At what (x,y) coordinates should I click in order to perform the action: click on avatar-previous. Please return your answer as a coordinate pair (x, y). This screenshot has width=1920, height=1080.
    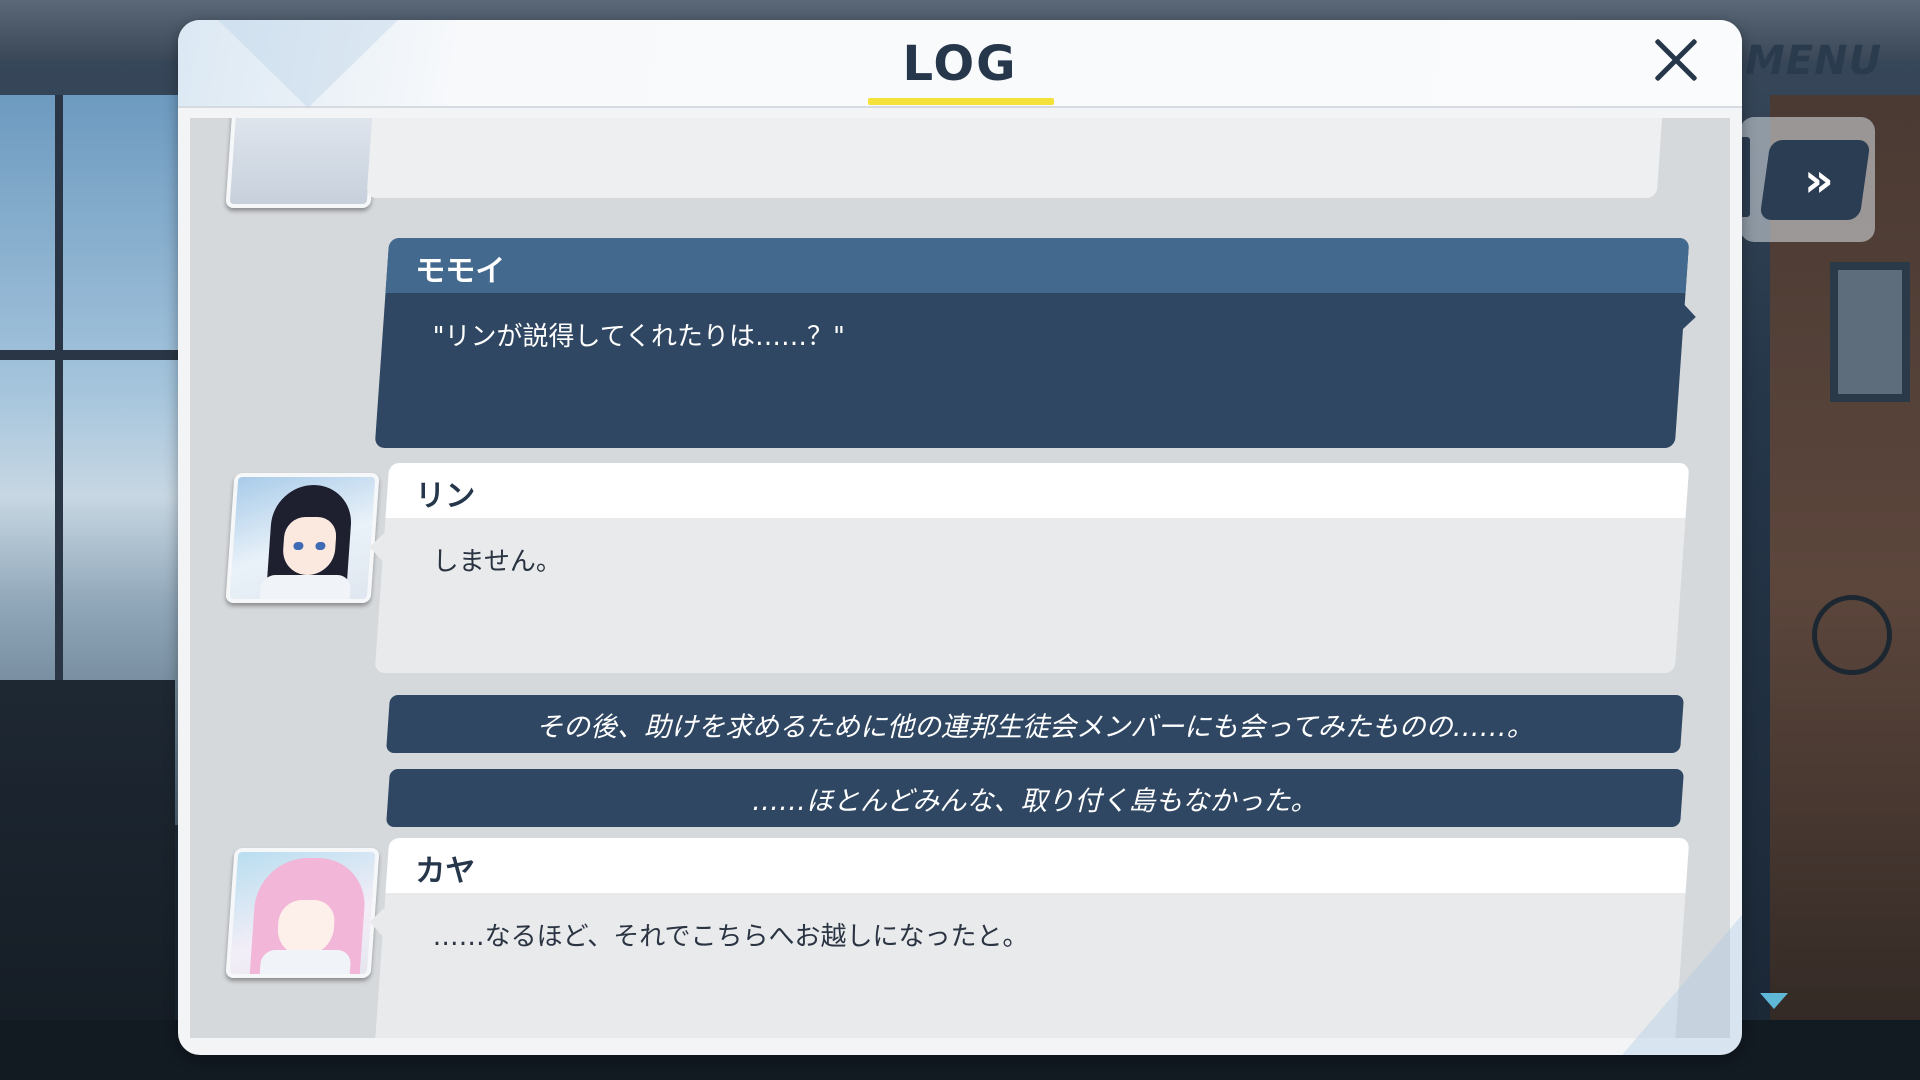
    Looking at the image, I should click on (302, 163).